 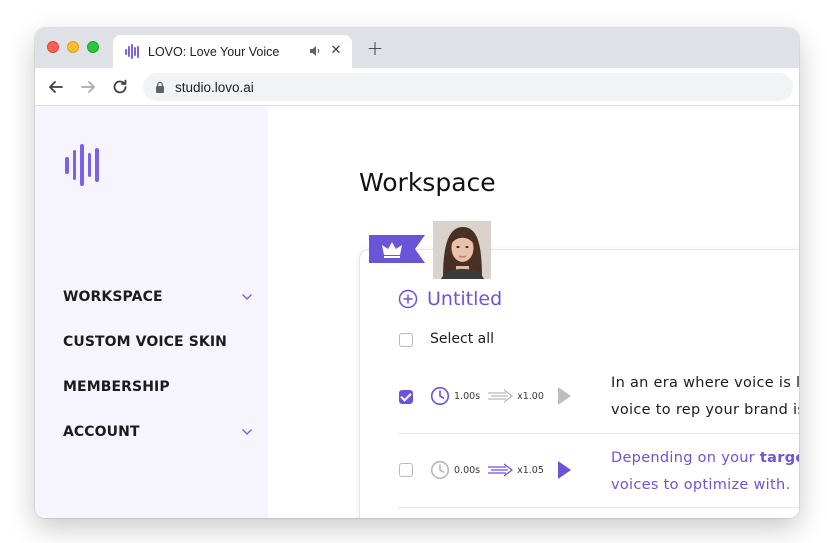 I want to click on maximize-window-button, so click(x=93, y=47).